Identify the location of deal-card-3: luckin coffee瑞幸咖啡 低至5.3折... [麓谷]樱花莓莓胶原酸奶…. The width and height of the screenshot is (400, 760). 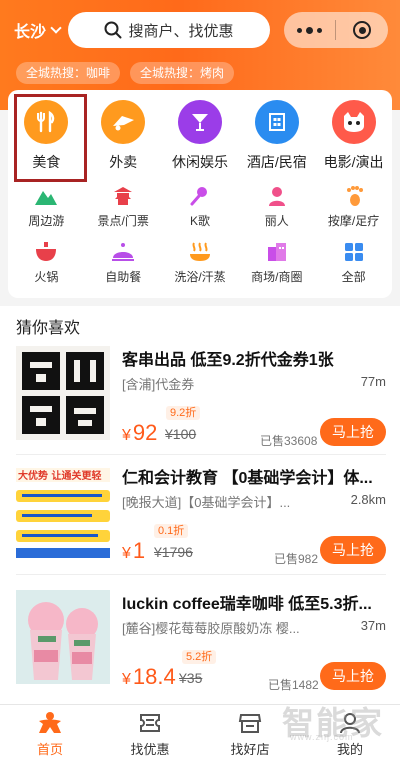
(201, 645).